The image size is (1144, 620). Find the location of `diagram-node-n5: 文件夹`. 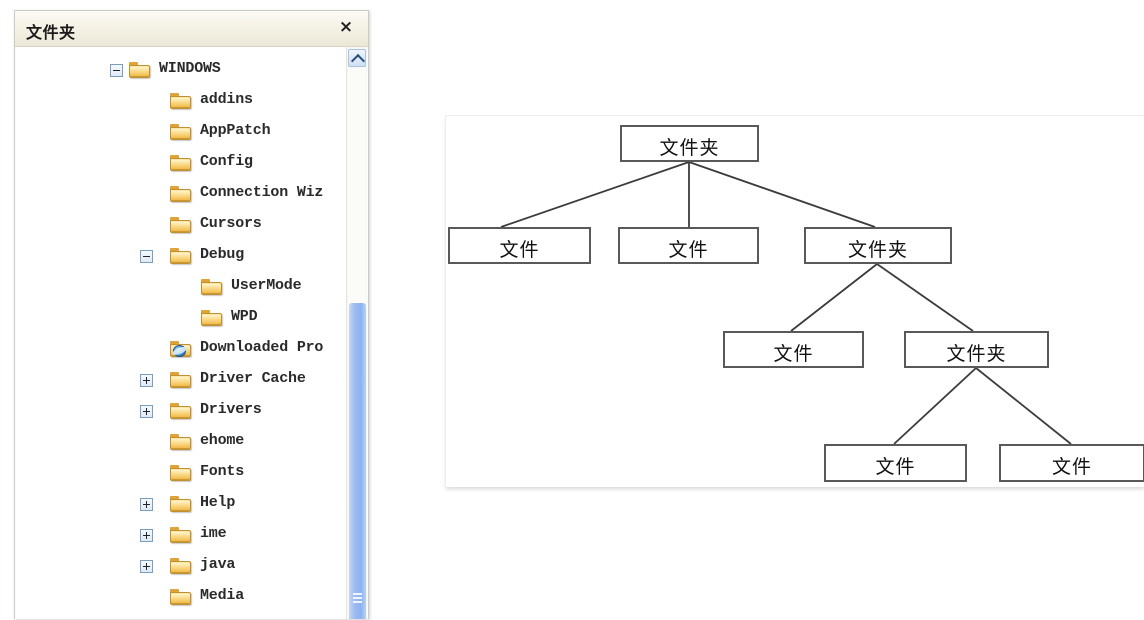

diagram-node-n5: 文件夹 is located at coordinates (976, 349).